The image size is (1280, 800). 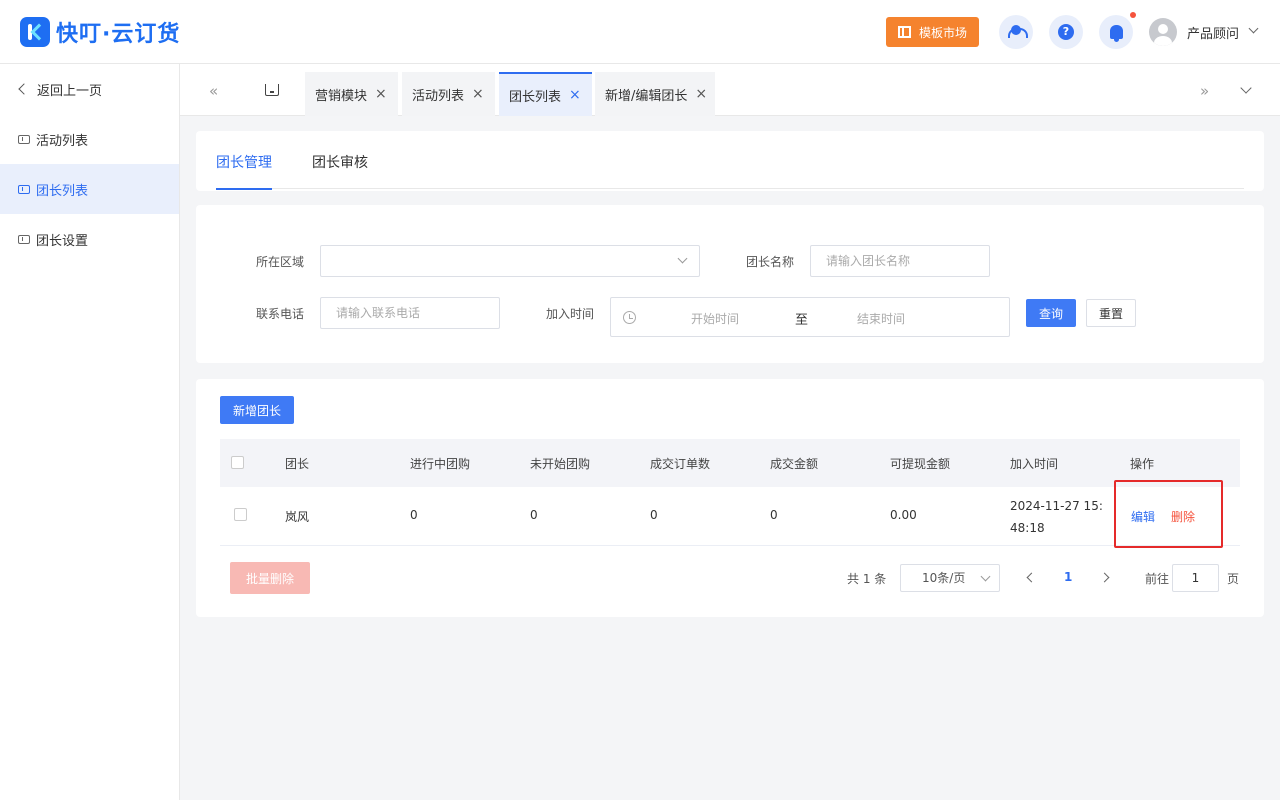 I want to click on region-select, so click(x=510, y=261).